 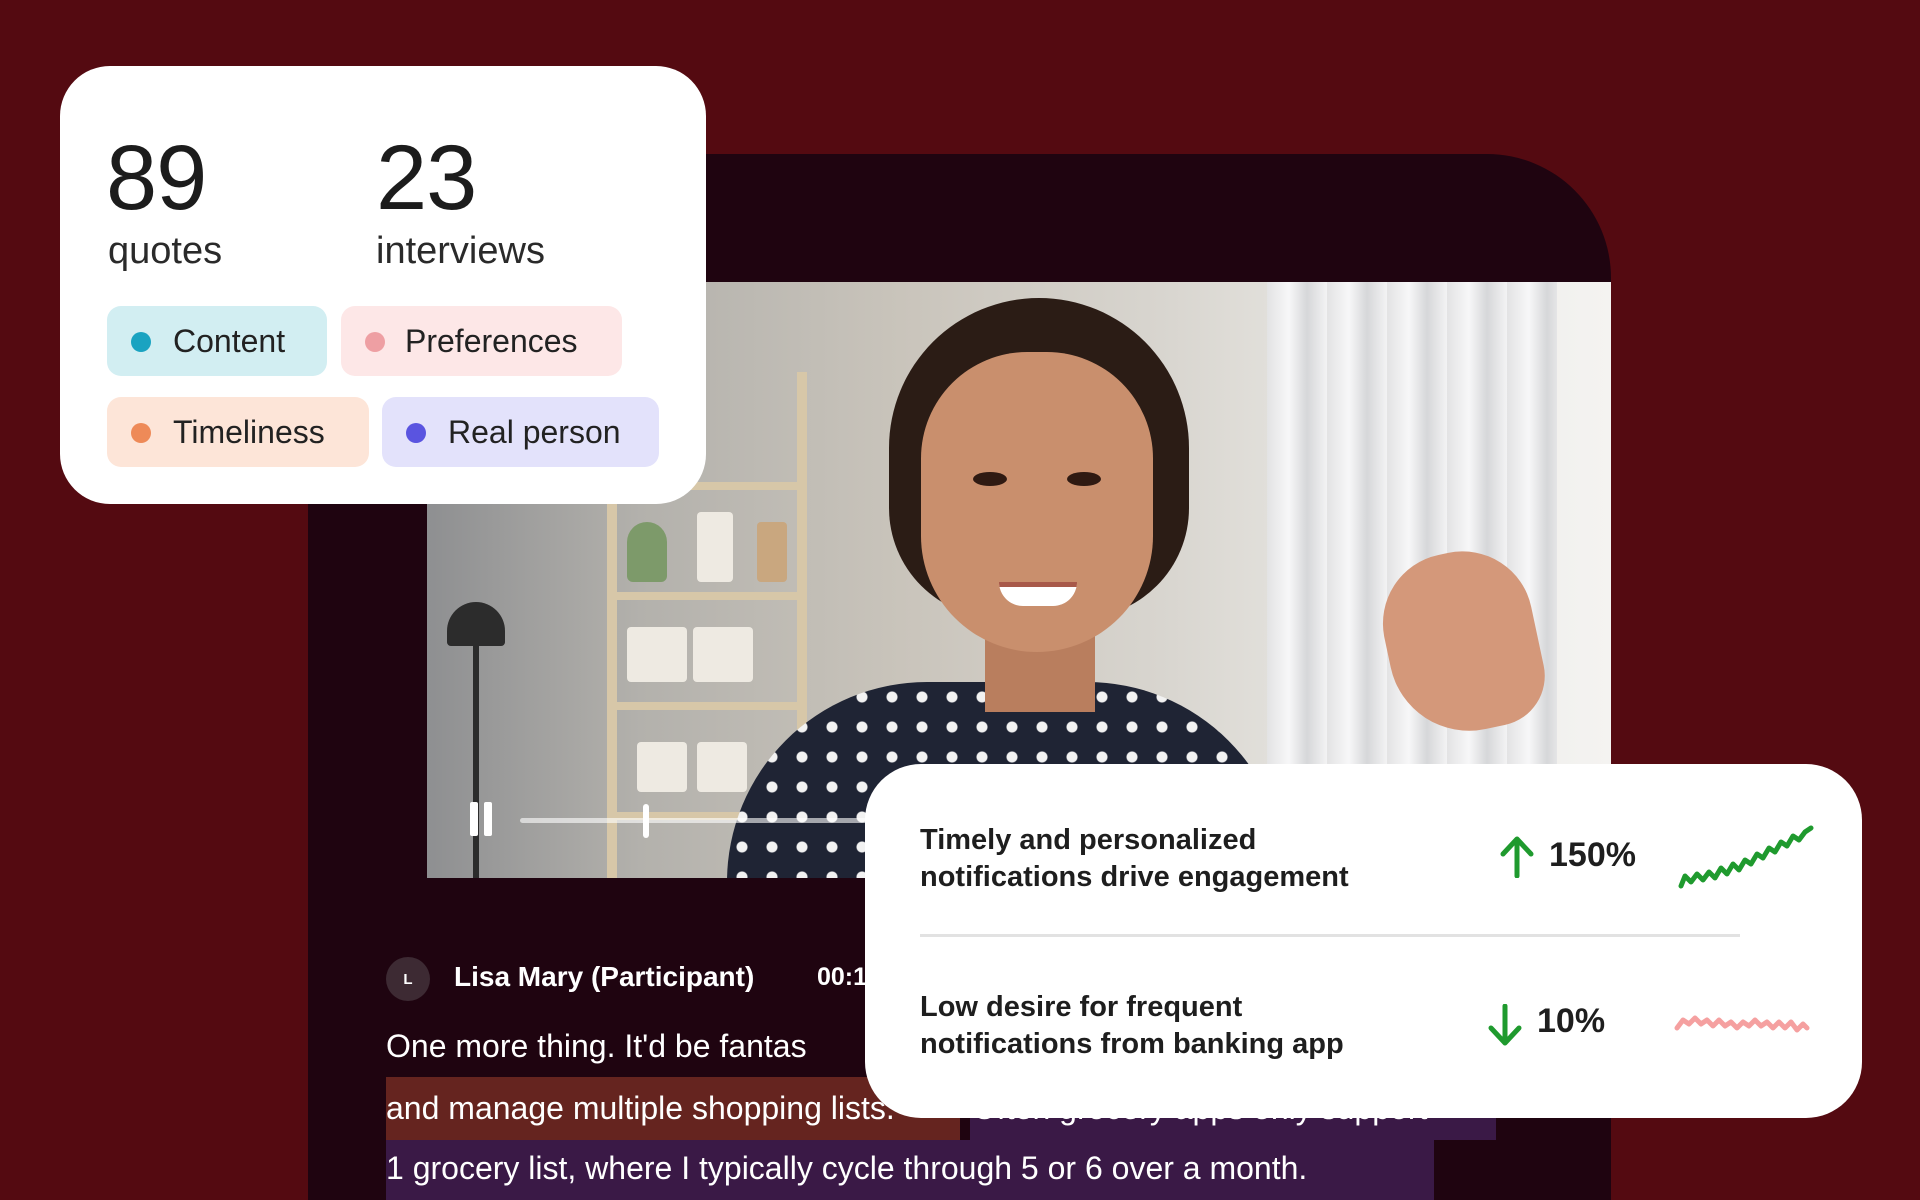 I want to click on lamp, so click(x=476, y=624).